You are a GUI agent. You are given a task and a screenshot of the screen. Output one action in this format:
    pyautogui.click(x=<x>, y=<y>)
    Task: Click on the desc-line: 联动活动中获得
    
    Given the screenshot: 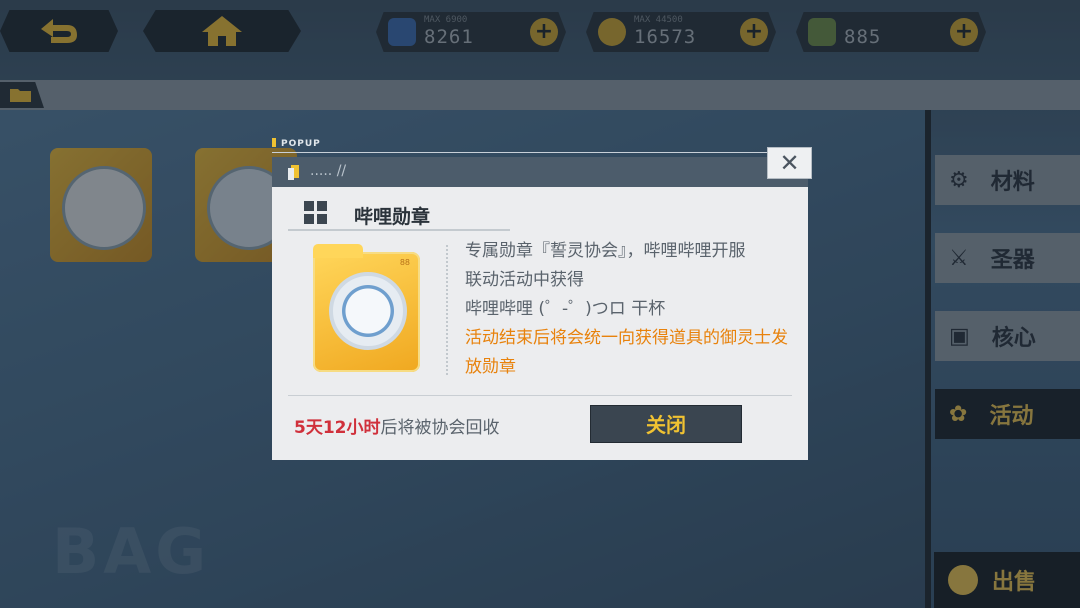 What is the action you would take?
    pyautogui.click(x=524, y=280)
    